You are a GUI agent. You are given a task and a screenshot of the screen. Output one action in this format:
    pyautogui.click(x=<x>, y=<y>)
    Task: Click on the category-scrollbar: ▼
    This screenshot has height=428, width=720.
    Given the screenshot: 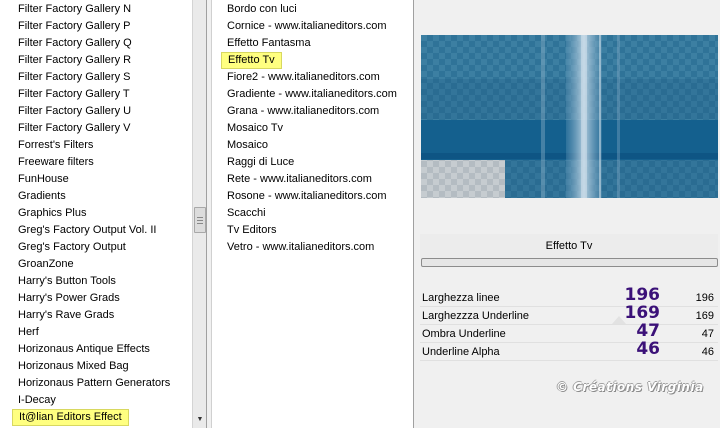 What is the action you would take?
    pyautogui.click(x=199, y=214)
    